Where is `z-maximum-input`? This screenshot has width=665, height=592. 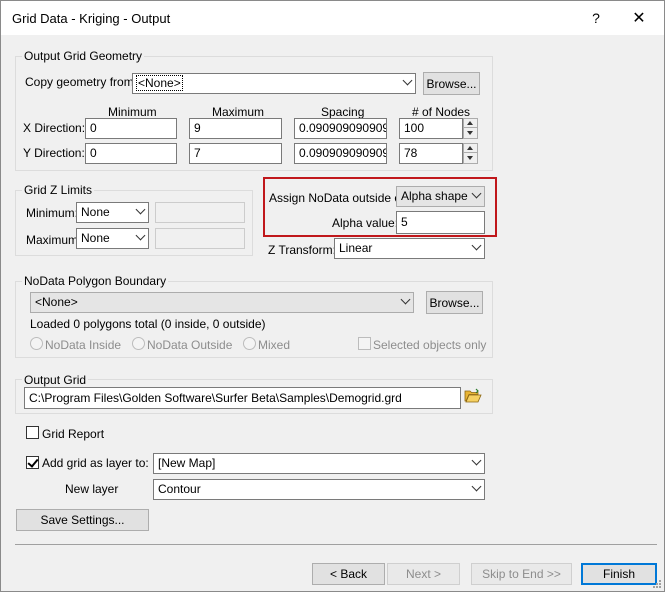 z-maximum-input is located at coordinates (200, 238).